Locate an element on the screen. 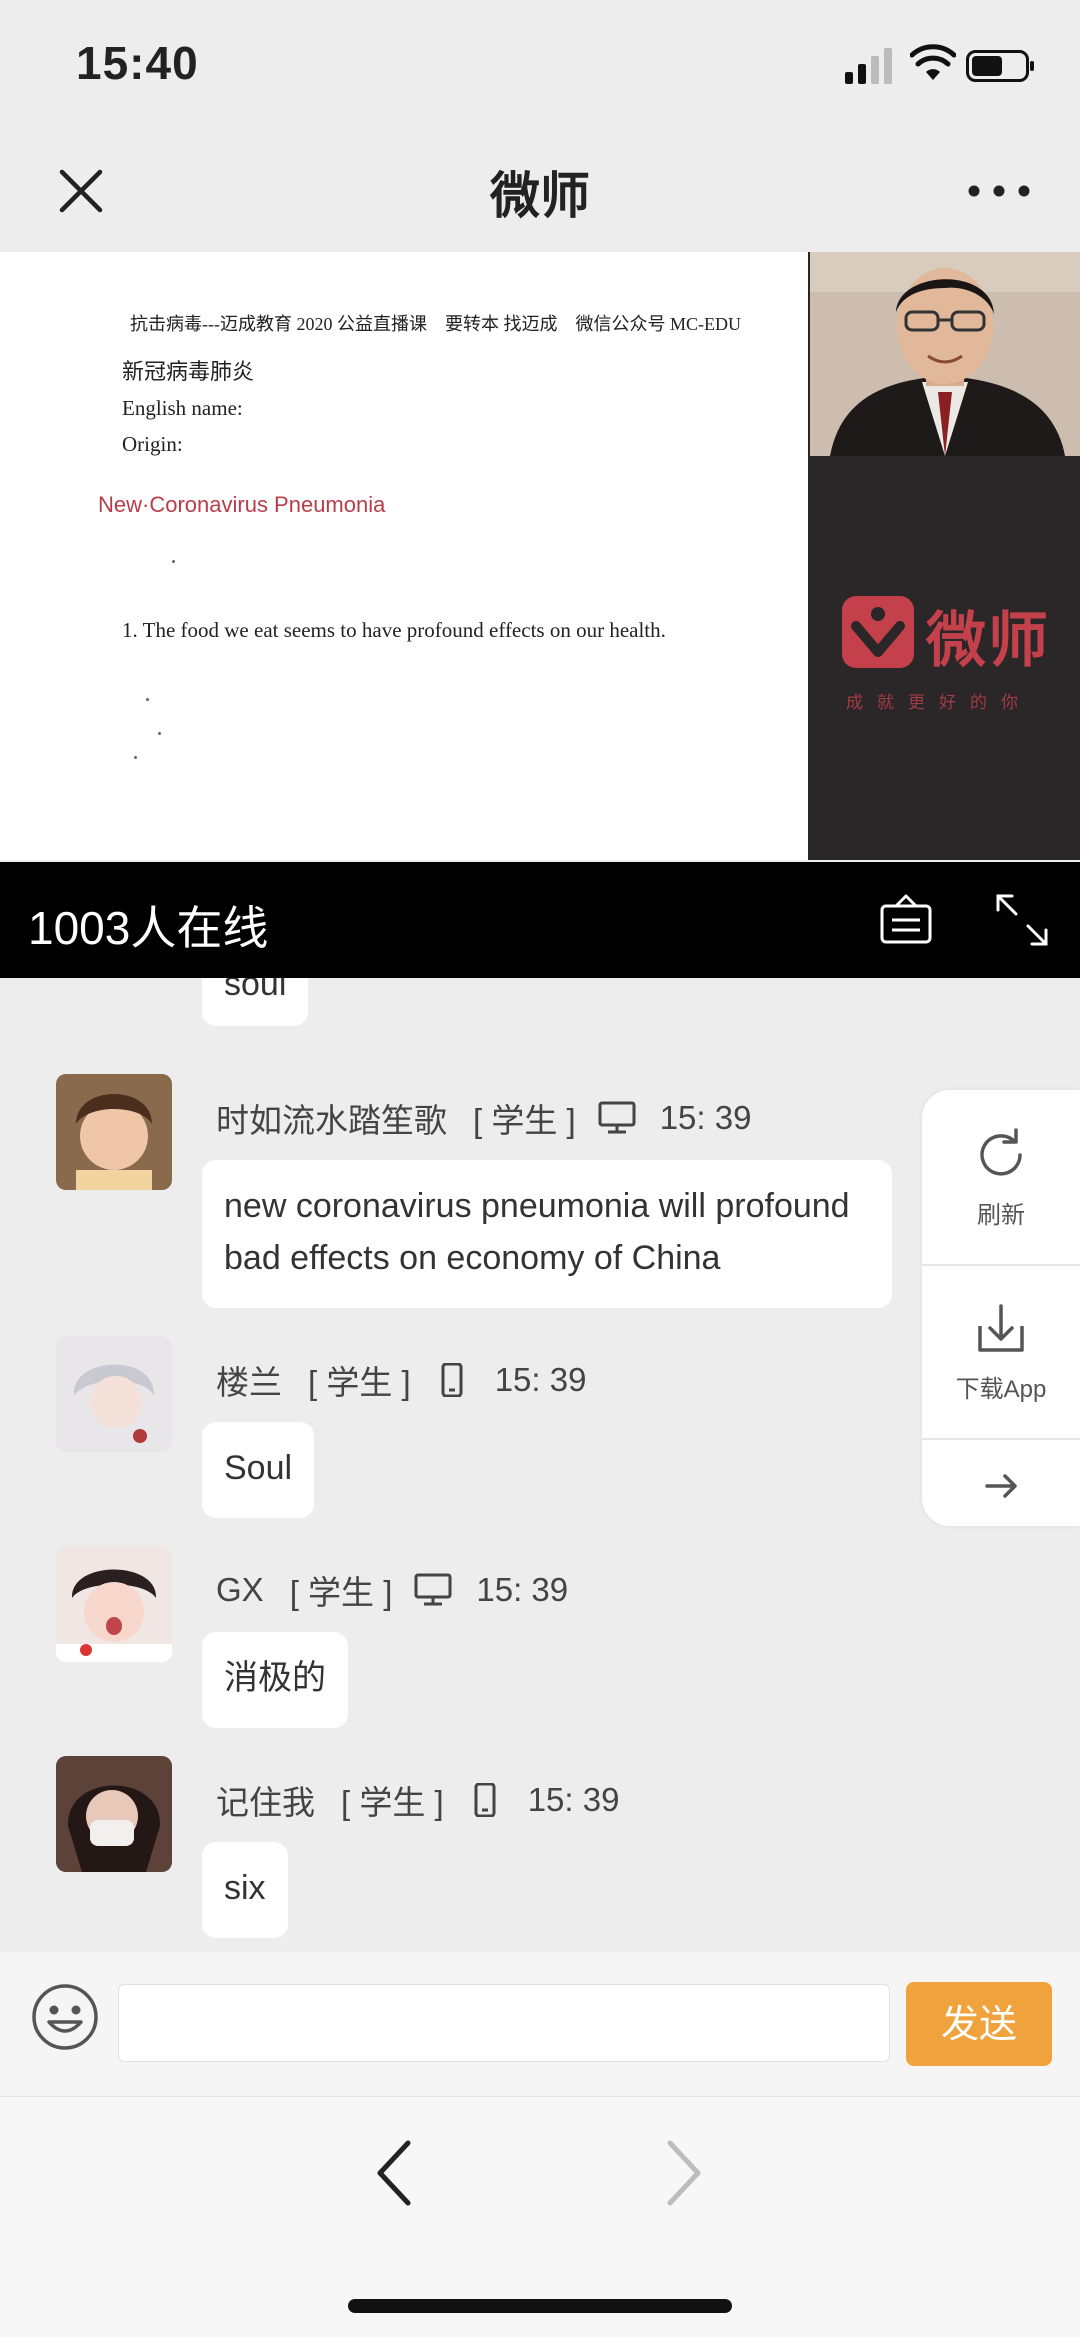  weishi-logo-icon is located at coordinates (878, 632).